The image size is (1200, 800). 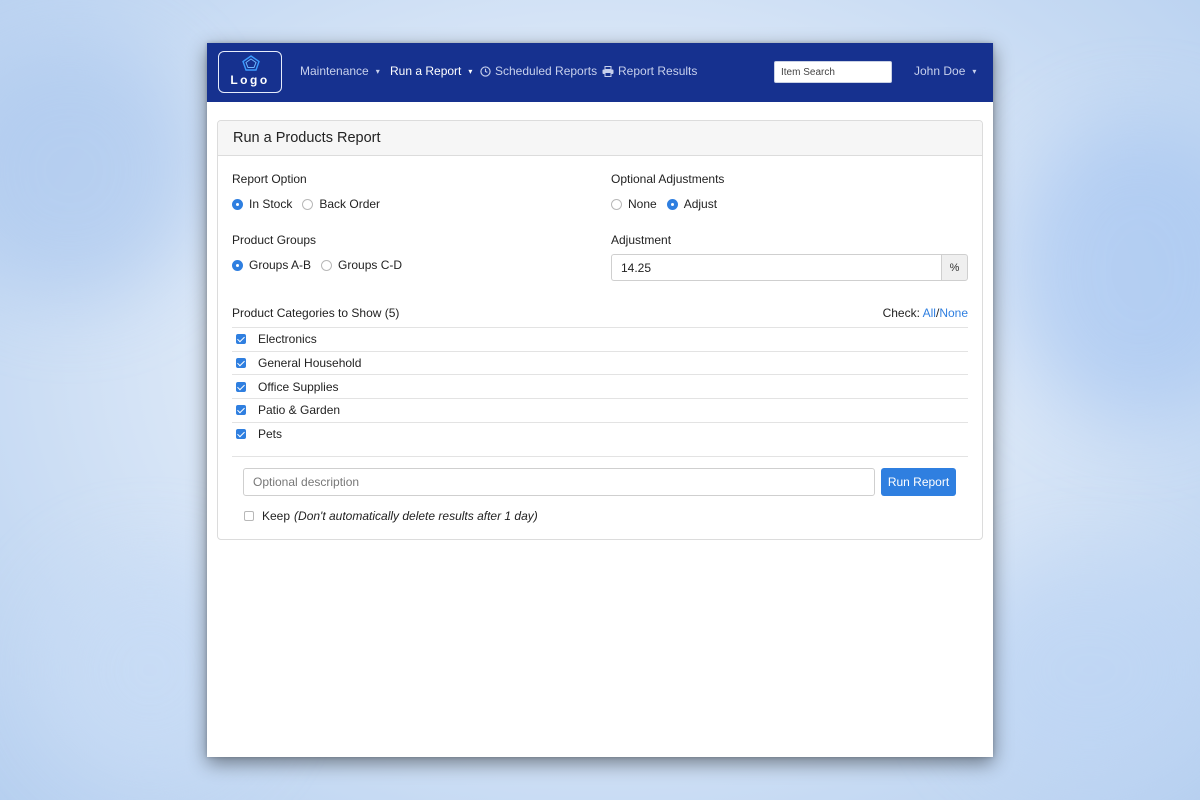 What do you see at coordinates (327, 265) in the screenshot?
I see `radio-groups-c-d-control` at bounding box center [327, 265].